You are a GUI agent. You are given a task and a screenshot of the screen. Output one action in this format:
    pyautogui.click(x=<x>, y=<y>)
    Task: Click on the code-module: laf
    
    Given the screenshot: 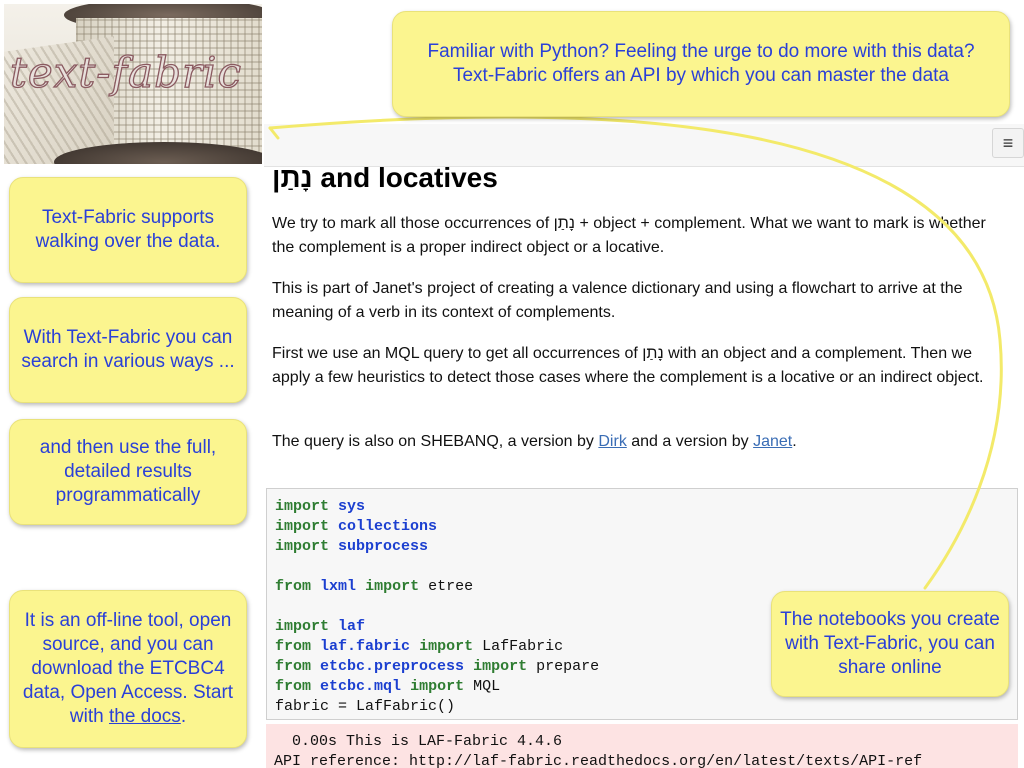 What is the action you would take?
    pyautogui.click(x=352, y=626)
    